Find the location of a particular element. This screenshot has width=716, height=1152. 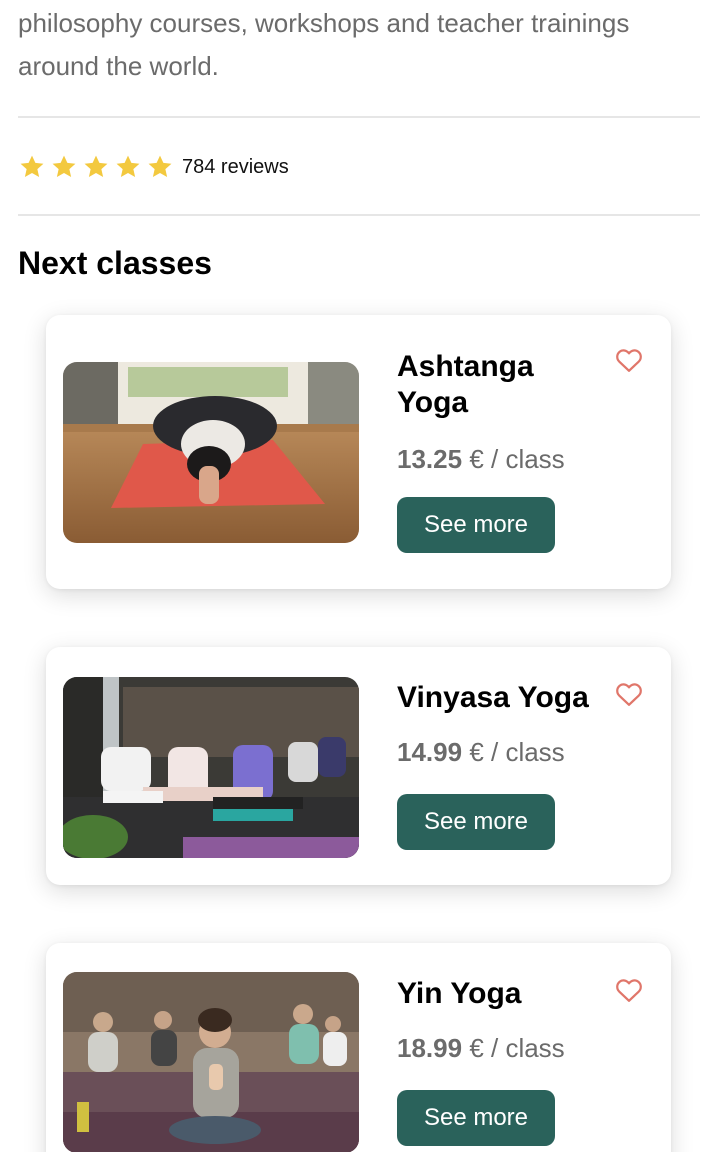

yoga-group-warrior-image is located at coordinates (211, 767).